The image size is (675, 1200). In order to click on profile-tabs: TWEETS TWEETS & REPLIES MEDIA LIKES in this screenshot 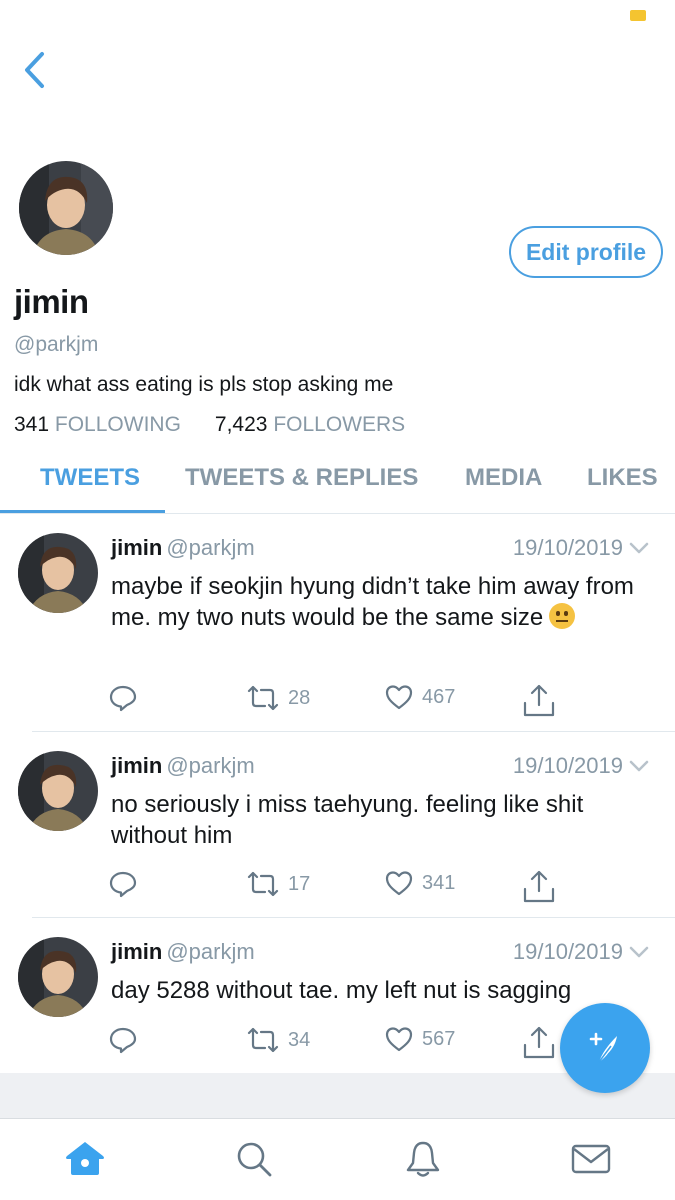, I will do `click(337, 485)`.